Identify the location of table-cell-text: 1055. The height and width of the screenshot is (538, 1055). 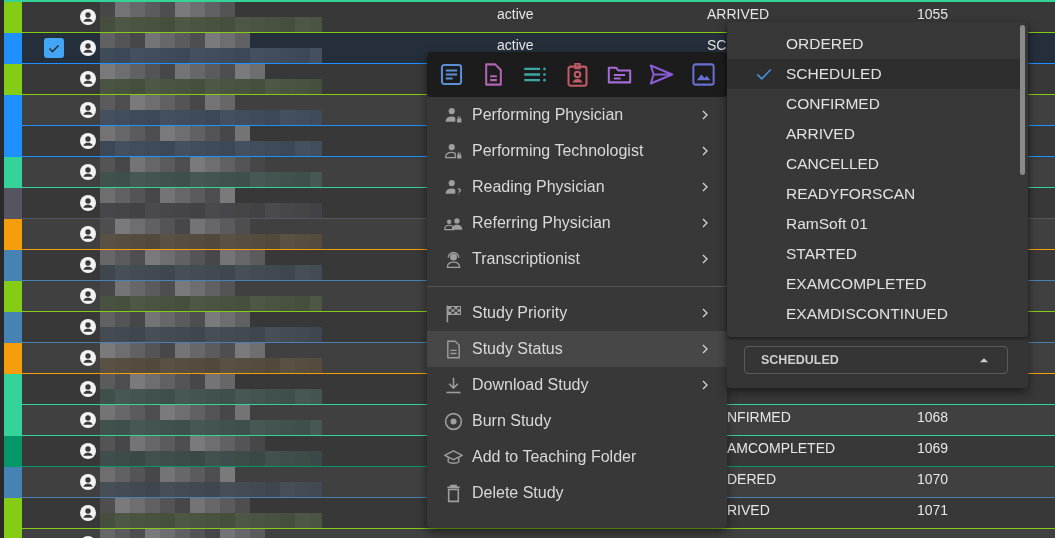
(933, 13).